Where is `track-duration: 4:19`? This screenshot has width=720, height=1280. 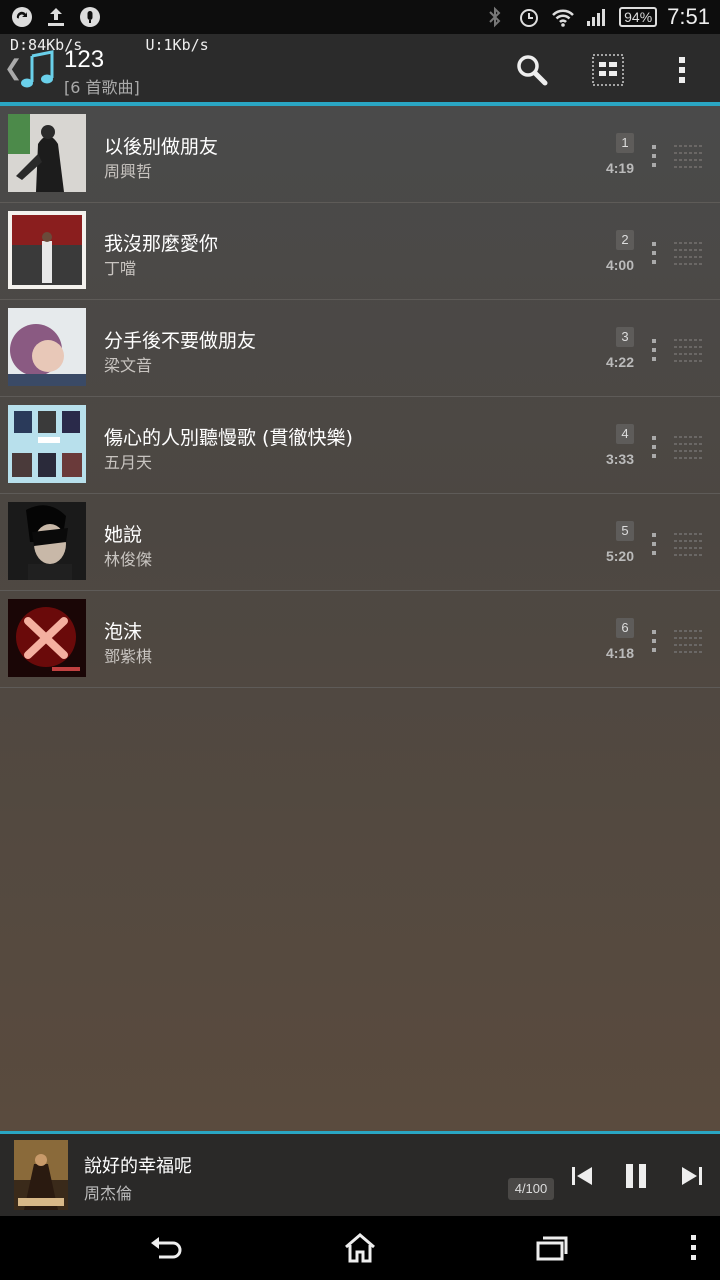
track-duration: 4:19 is located at coordinates (619, 168).